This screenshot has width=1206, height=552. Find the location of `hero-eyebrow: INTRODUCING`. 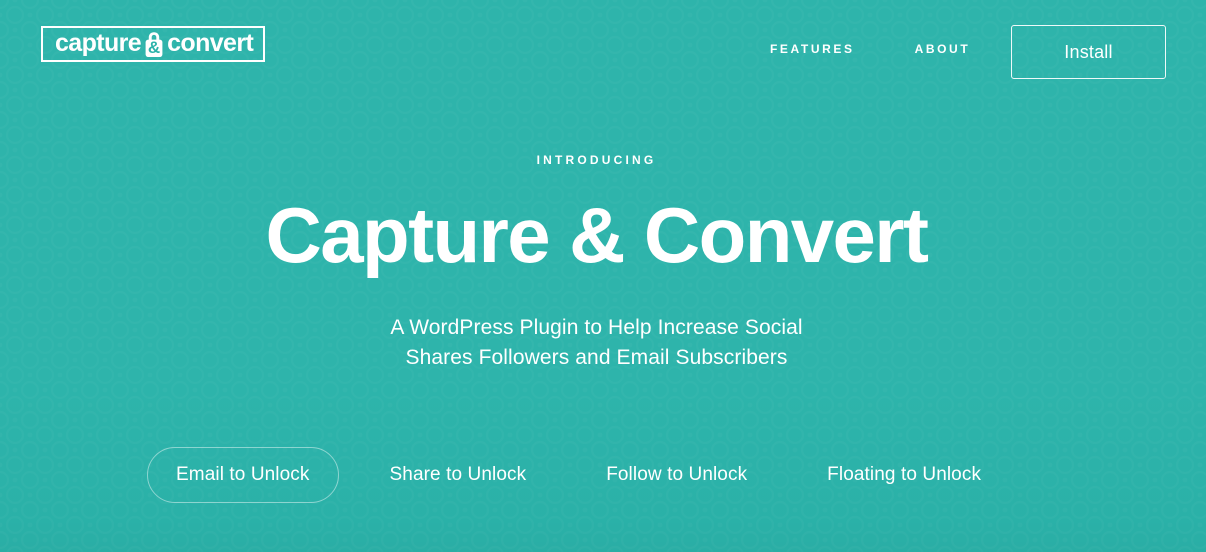

hero-eyebrow: INTRODUCING is located at coordinates (596, 160).